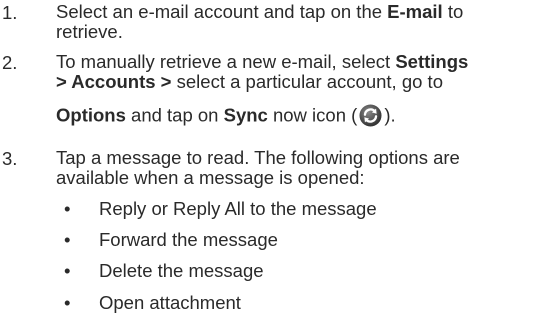 This screenshot has width=535, height=320. Describe the element at coordinates (10, 62) in the screenshot. I see `step-number: 2.` at that location.